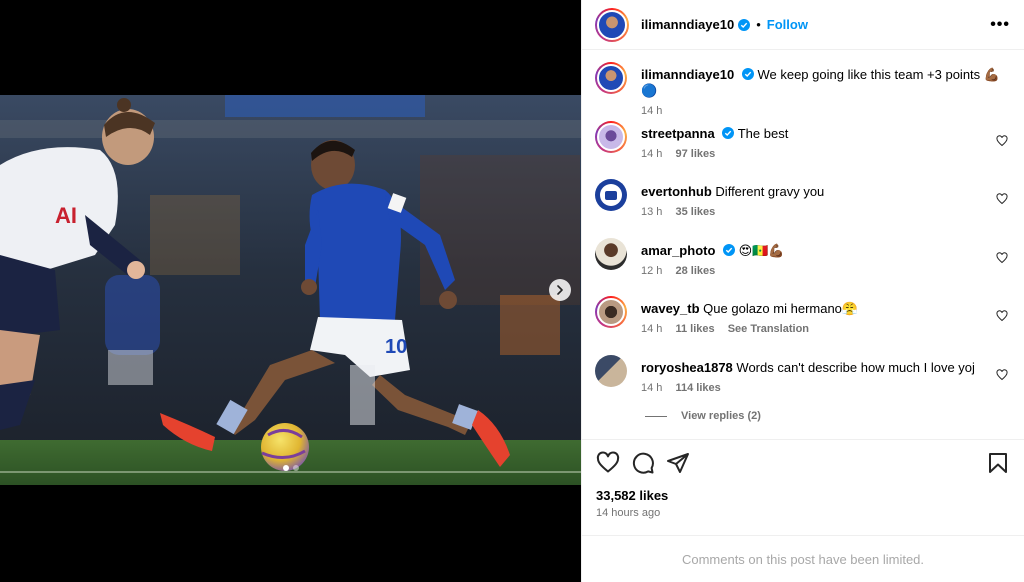 The height and width of the screenshot is (582, 1024). Describe the element at coordinates (694, 329) in the screenshot. I see `comment-likes: 11 likes` at that location.